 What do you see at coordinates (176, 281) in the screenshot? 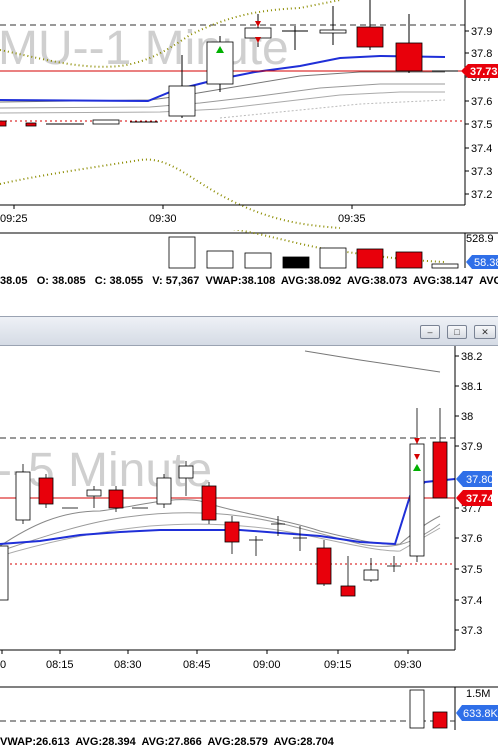
I see `top-status-volume: V: 57,367` at bounding box center [176, 281].